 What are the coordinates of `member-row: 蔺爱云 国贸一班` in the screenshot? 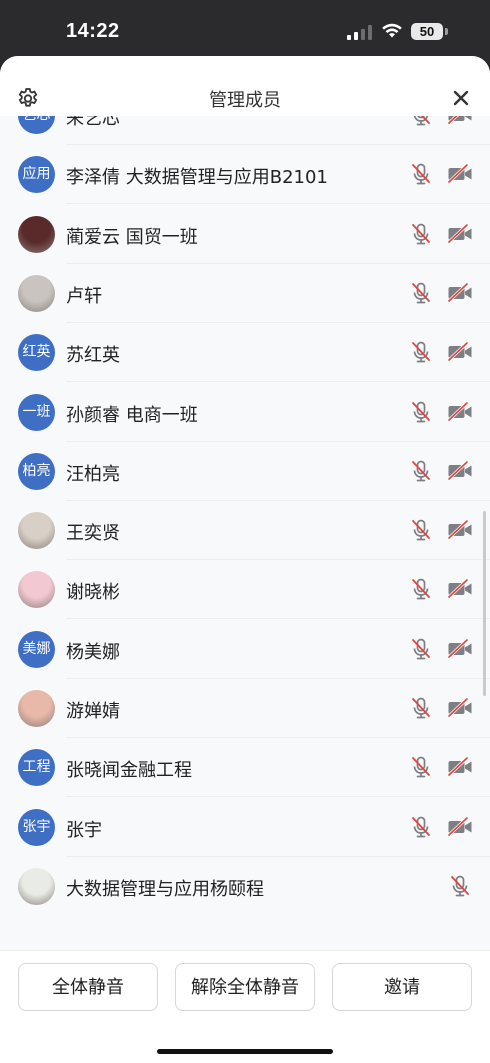 It's located at (245, 234).